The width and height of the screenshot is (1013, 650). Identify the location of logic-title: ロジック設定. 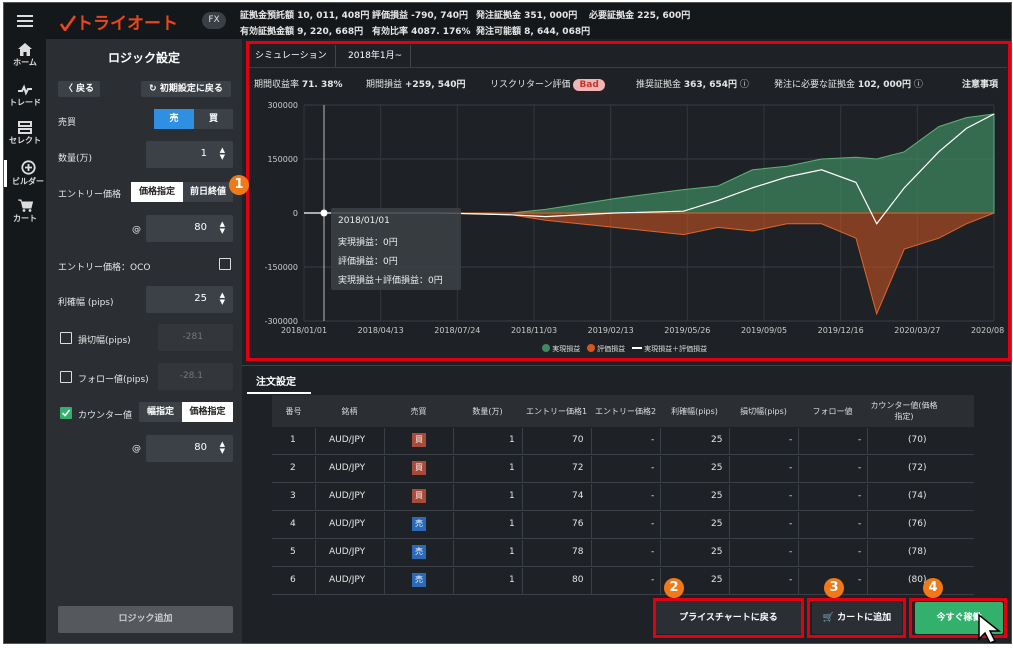
(143, 58).